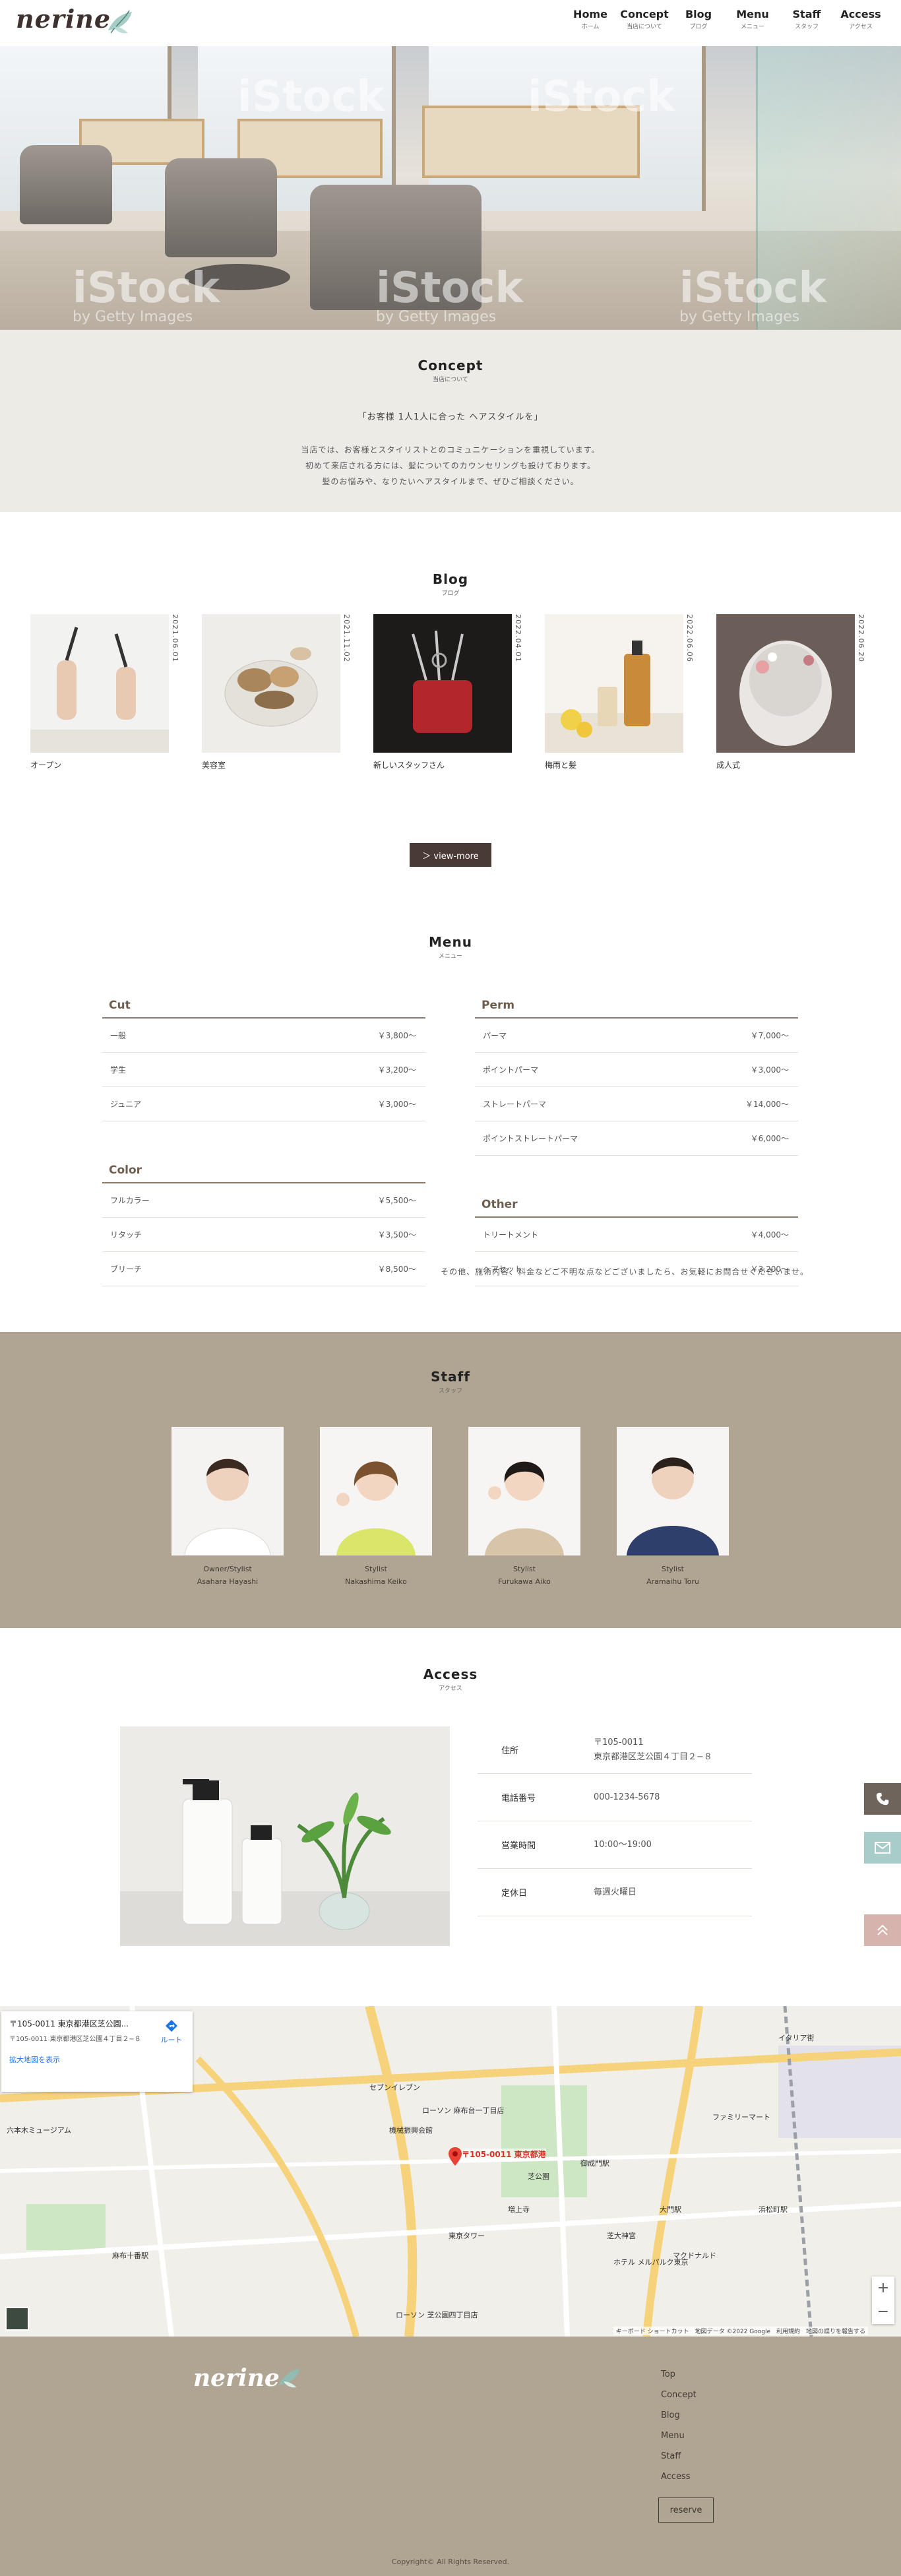  What do you see at coordinates (172, 2032) in the screenshot?
I see `map-route-button: ルート` at bounding box center [172, 2032].